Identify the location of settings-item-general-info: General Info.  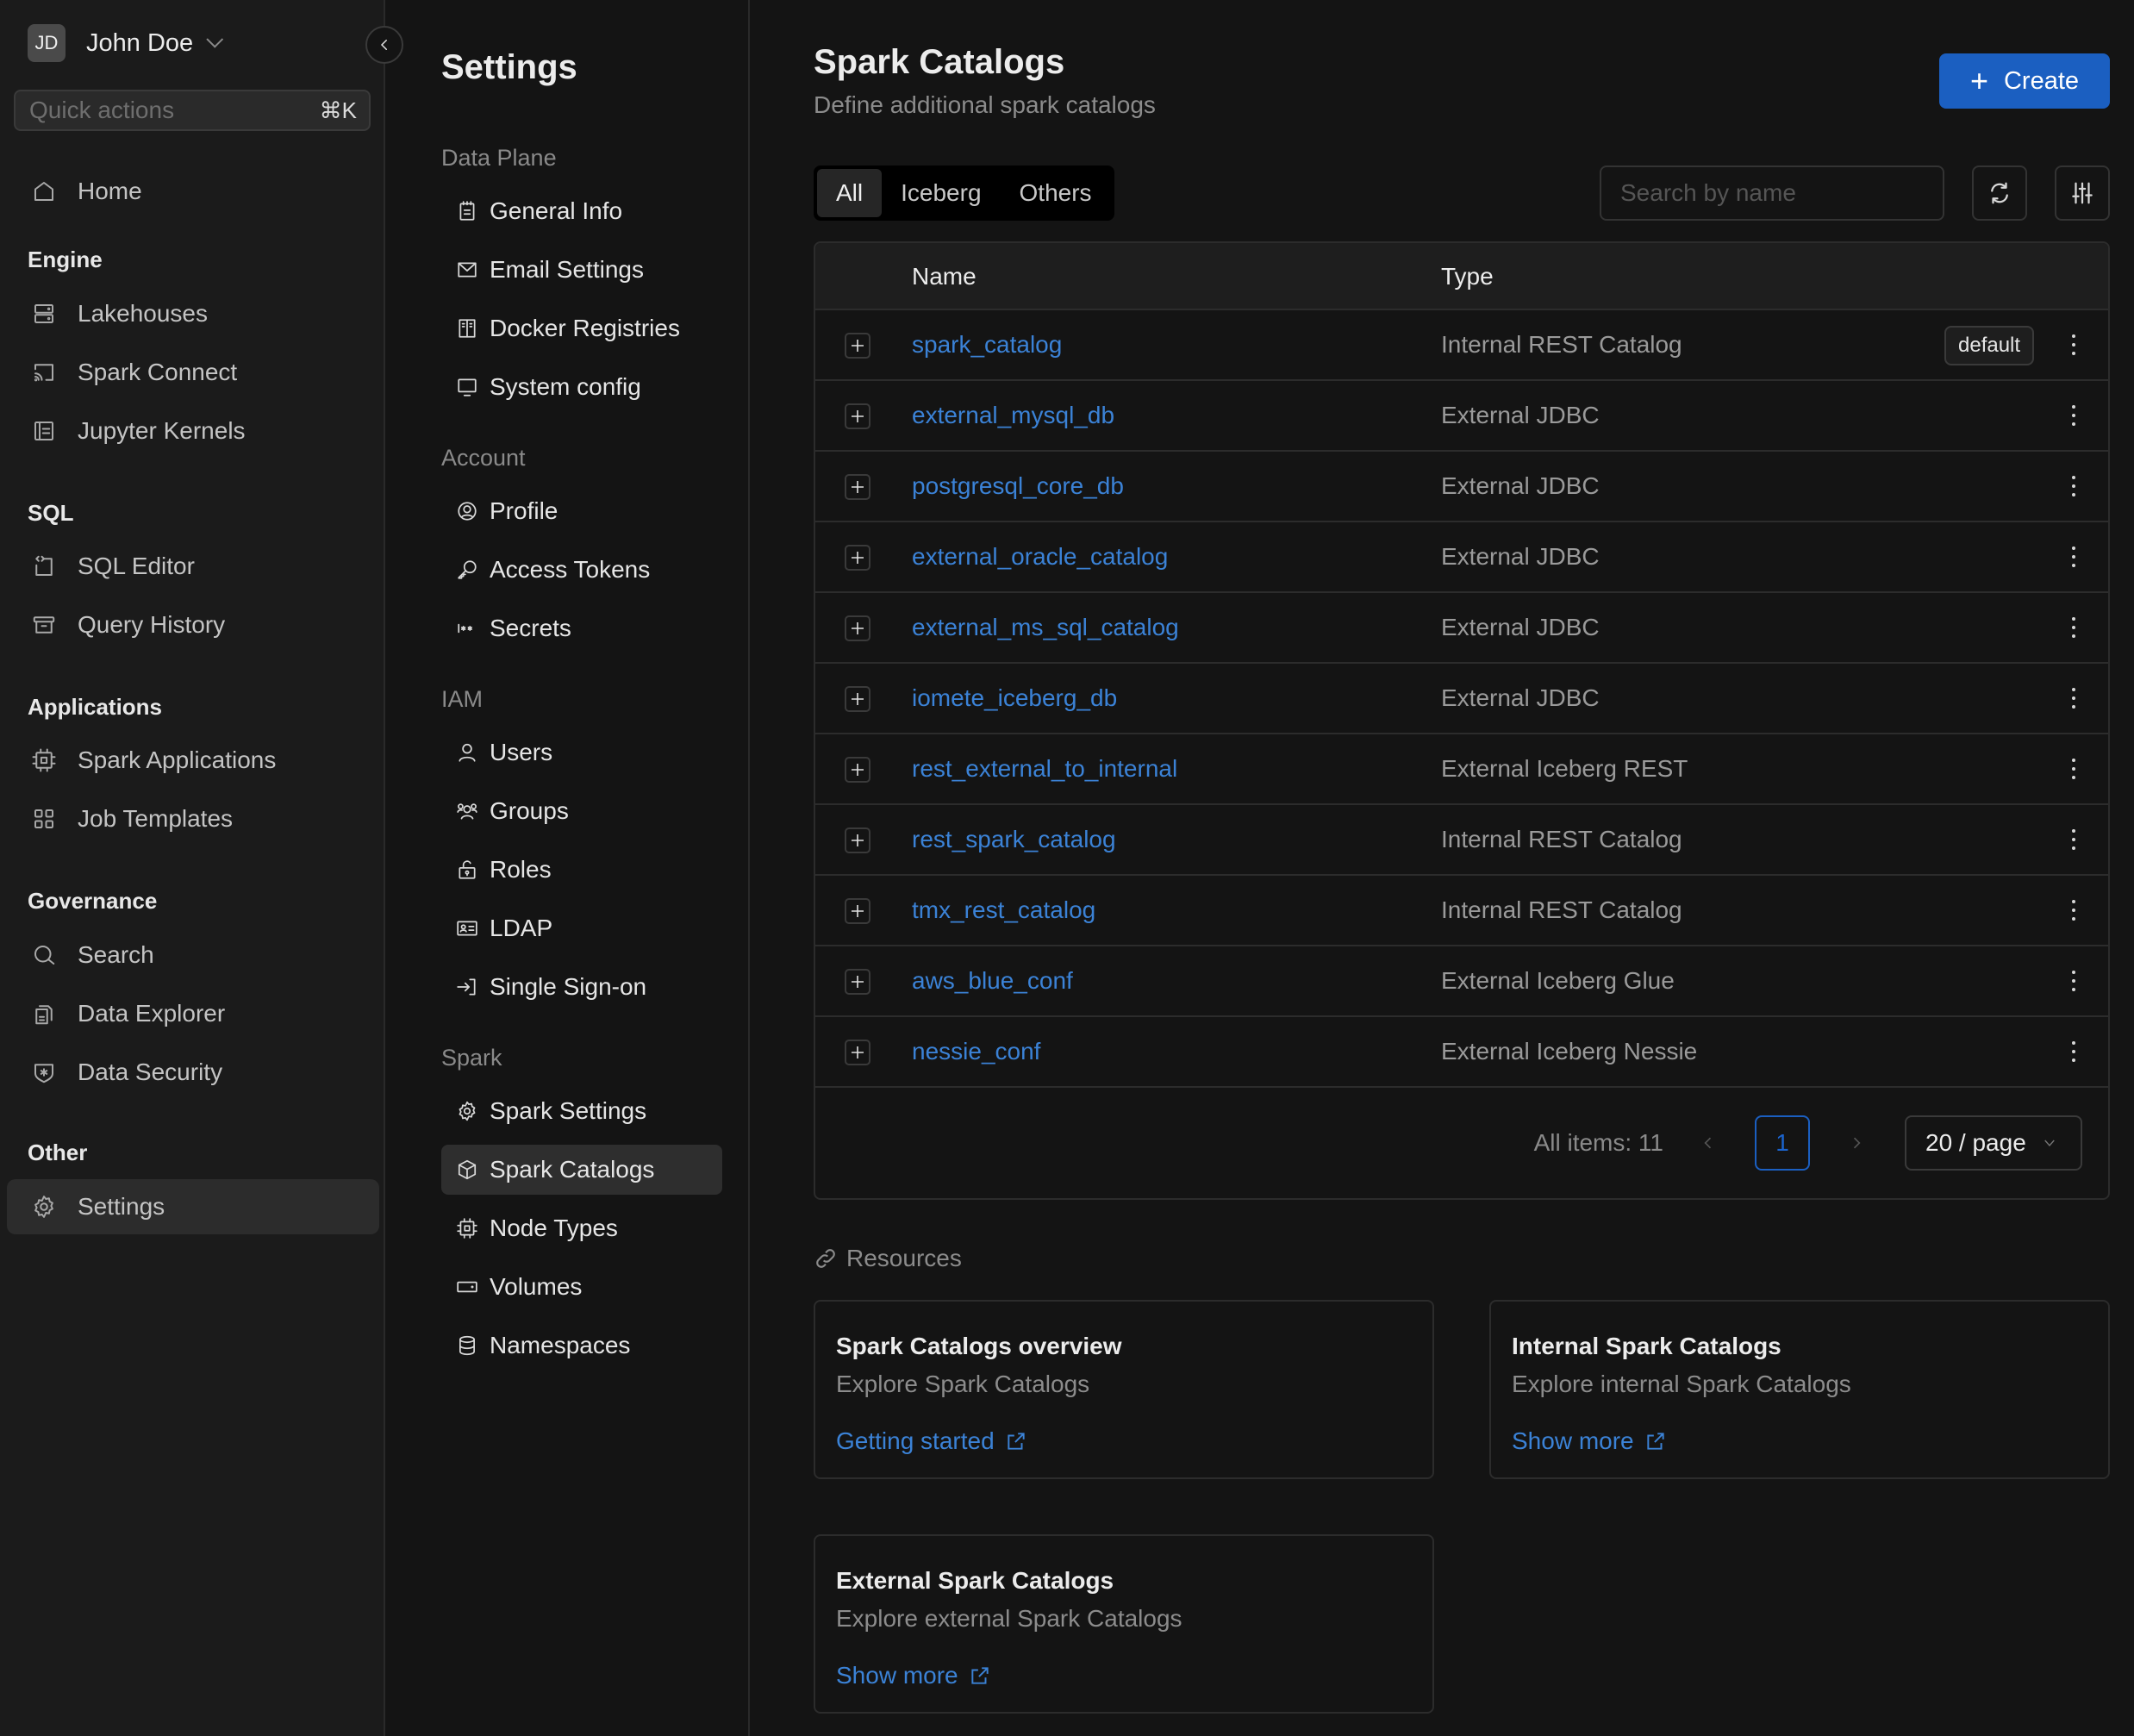
(581, 211).